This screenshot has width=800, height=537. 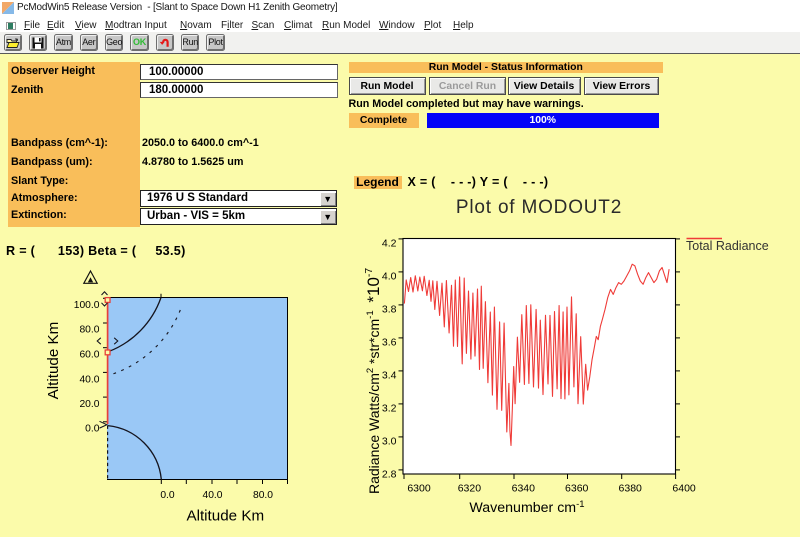 What do you see at coordinates (577, 489) in the screenshot?
I see `svg-text: 6360` at bounding box center [577, 489].